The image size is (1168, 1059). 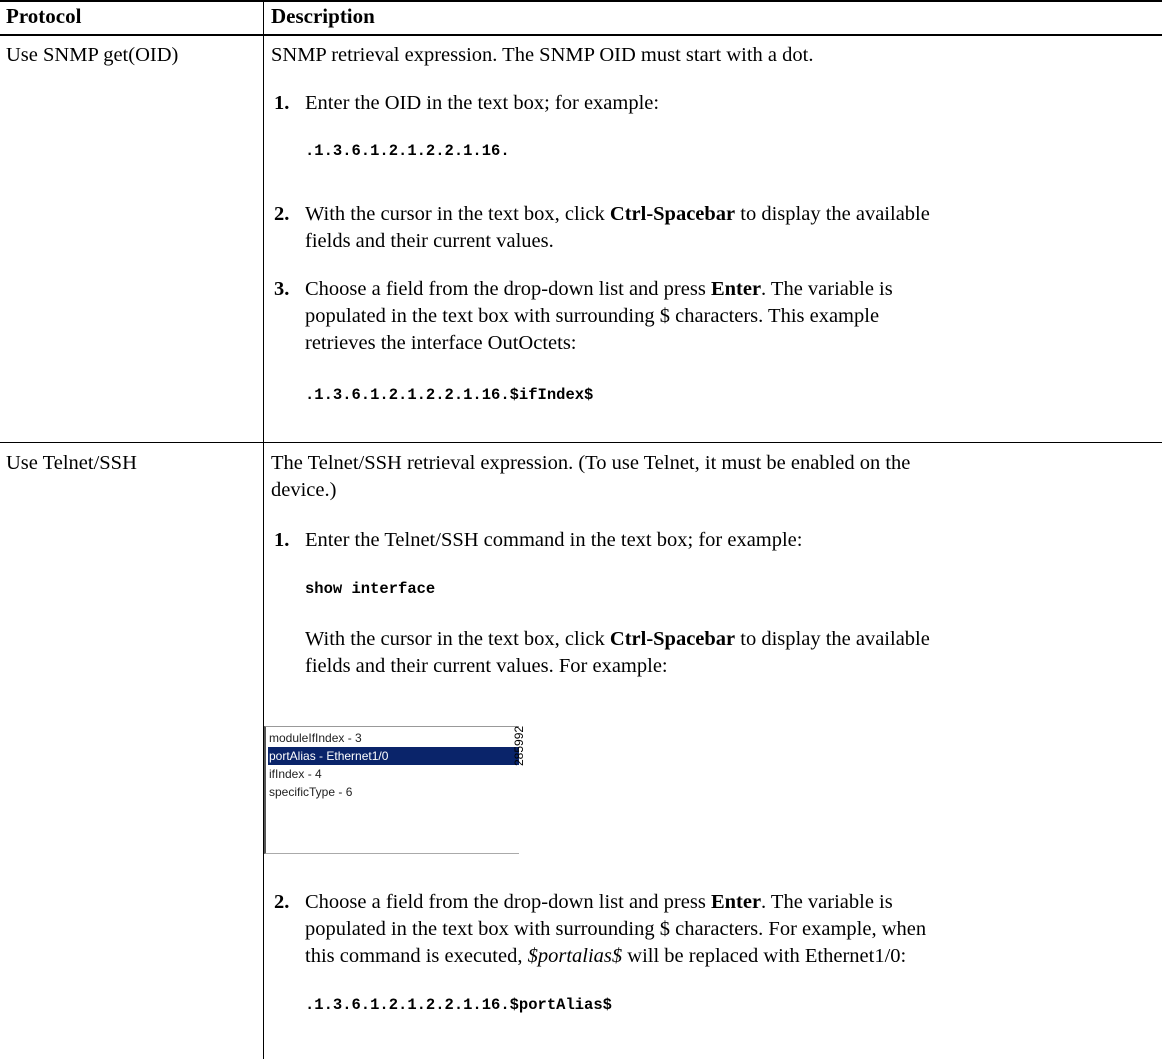 What do you see at coordinates (282, 289) in the screenshot?
I see `step-number: 3.` at bounding box center [282, 289].